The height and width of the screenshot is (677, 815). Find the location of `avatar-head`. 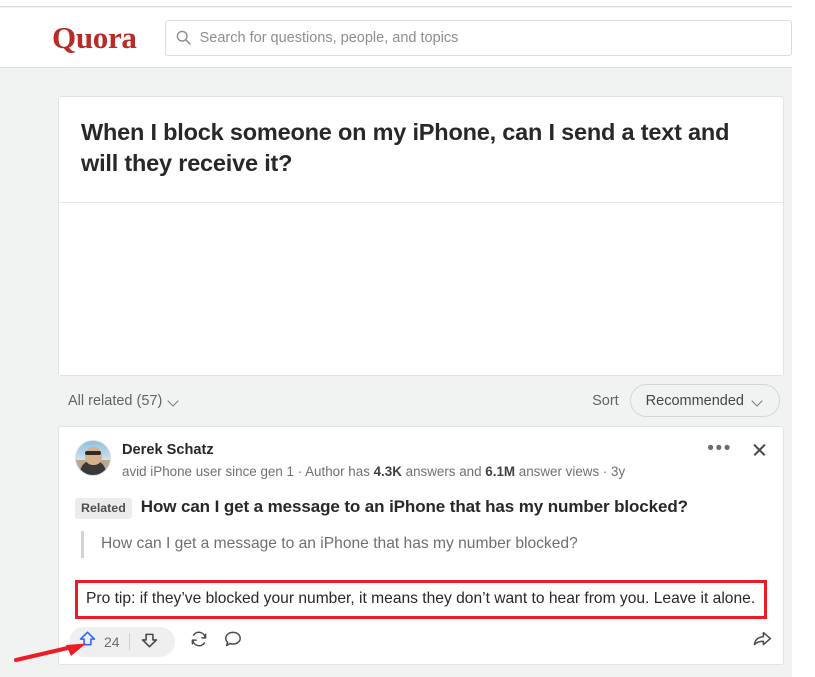

avatar-head is located at coordinates (93, 456).